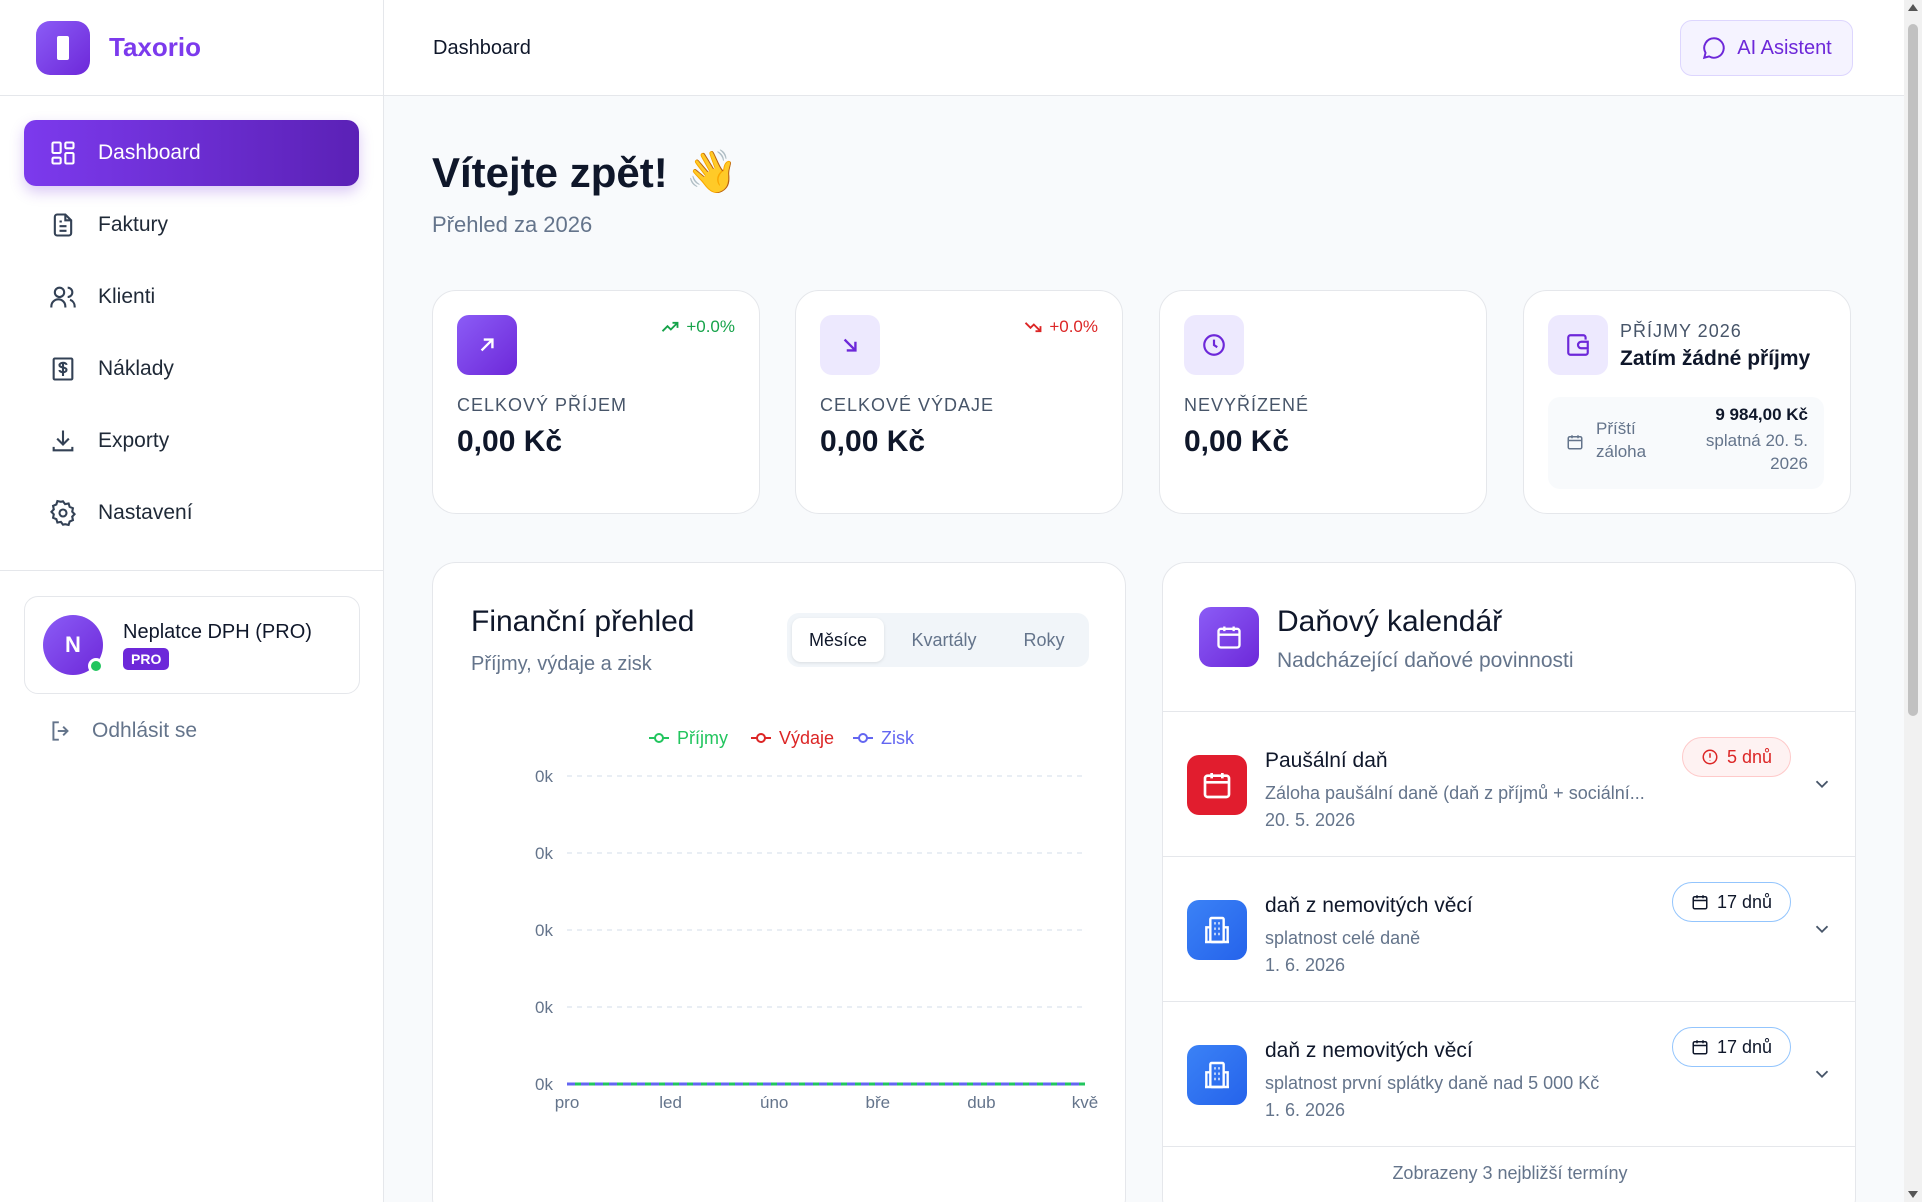 The image size is (1922, 1202). I want to click on building-icon, so click(1217, 1075).